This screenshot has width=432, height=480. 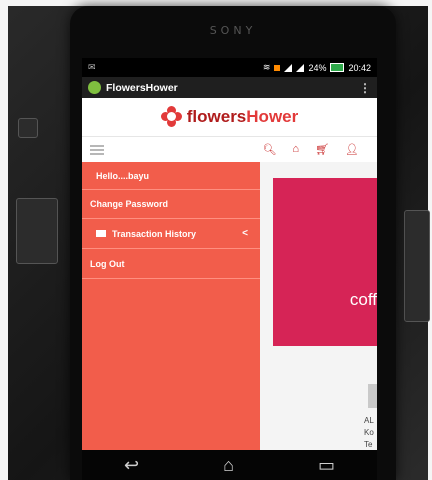 What do you see at coordinates (368, 444) in the screenshot?
I see `product-text: Te` at bounding box center [368, 444].